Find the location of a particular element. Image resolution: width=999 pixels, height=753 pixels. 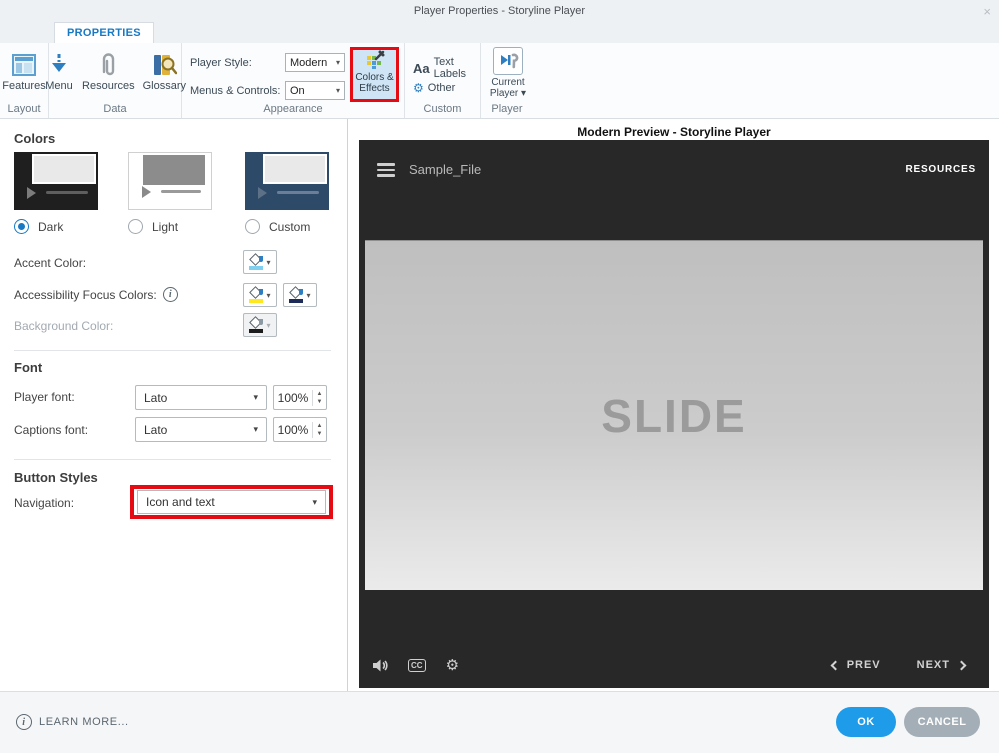

player-style-label: Player Style: is located at coordinates (221, 62).